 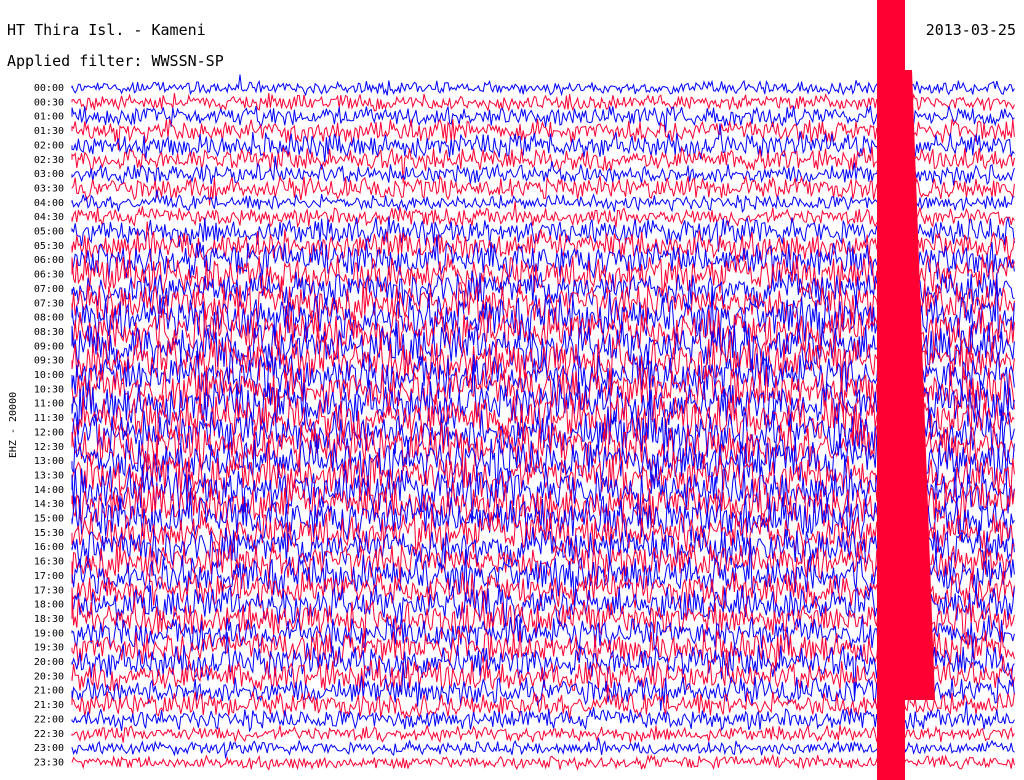 What do you see at coordinates (49, 748) in the screenshot?
I see `row-label: 23:00` at bounding box center [49, 748].